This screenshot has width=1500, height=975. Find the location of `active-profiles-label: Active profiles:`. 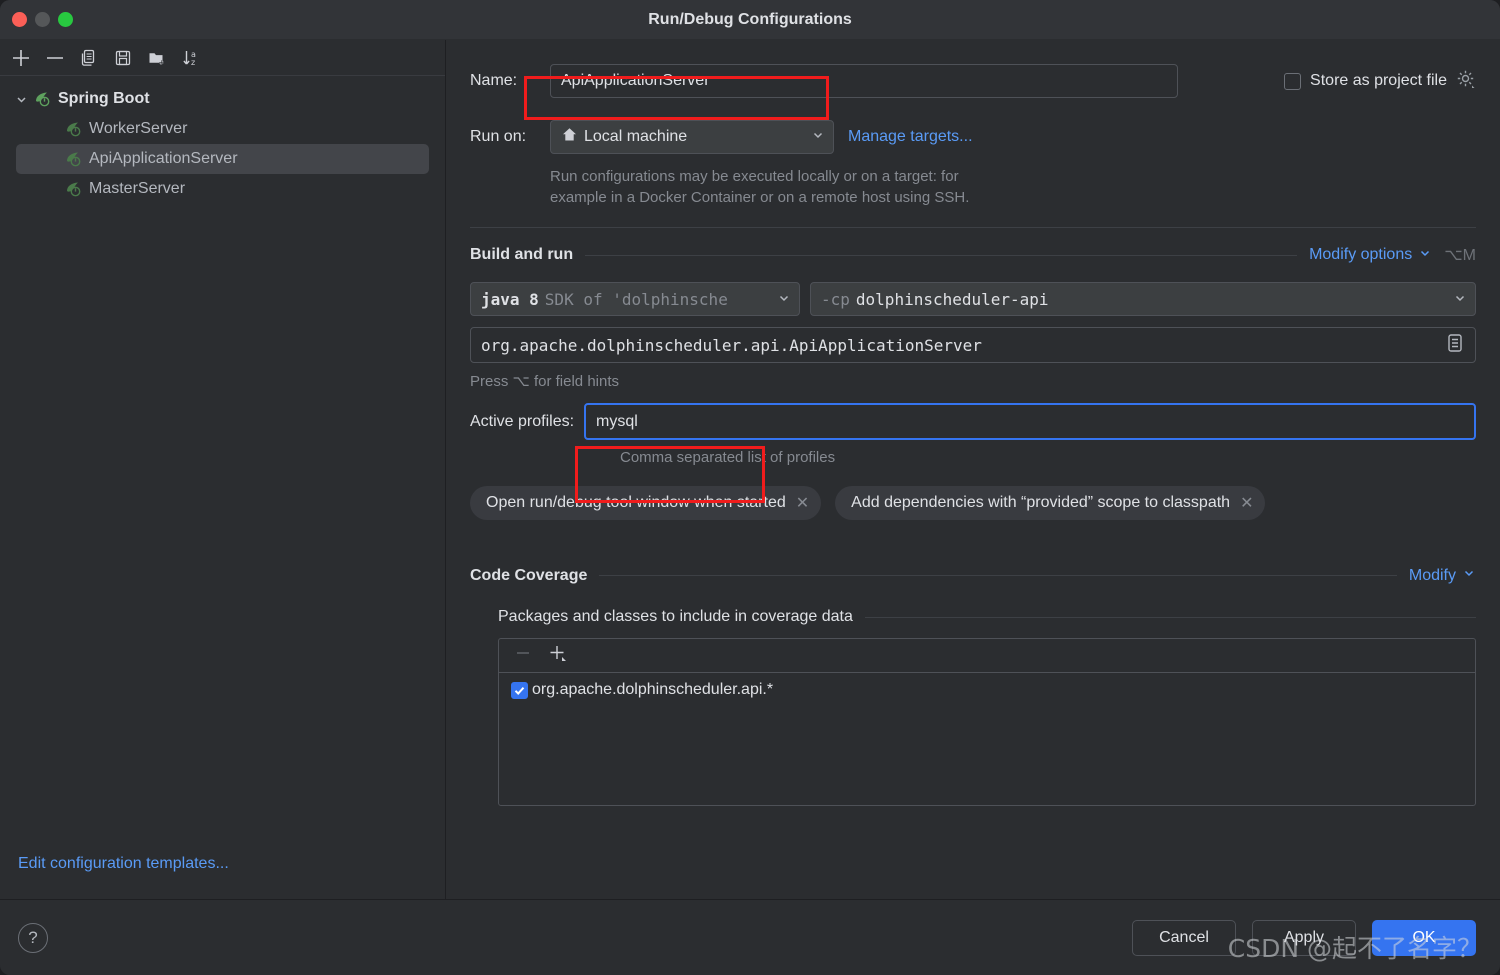

active-profiles-label: Active profiles: is located at coordinates (522, 421).